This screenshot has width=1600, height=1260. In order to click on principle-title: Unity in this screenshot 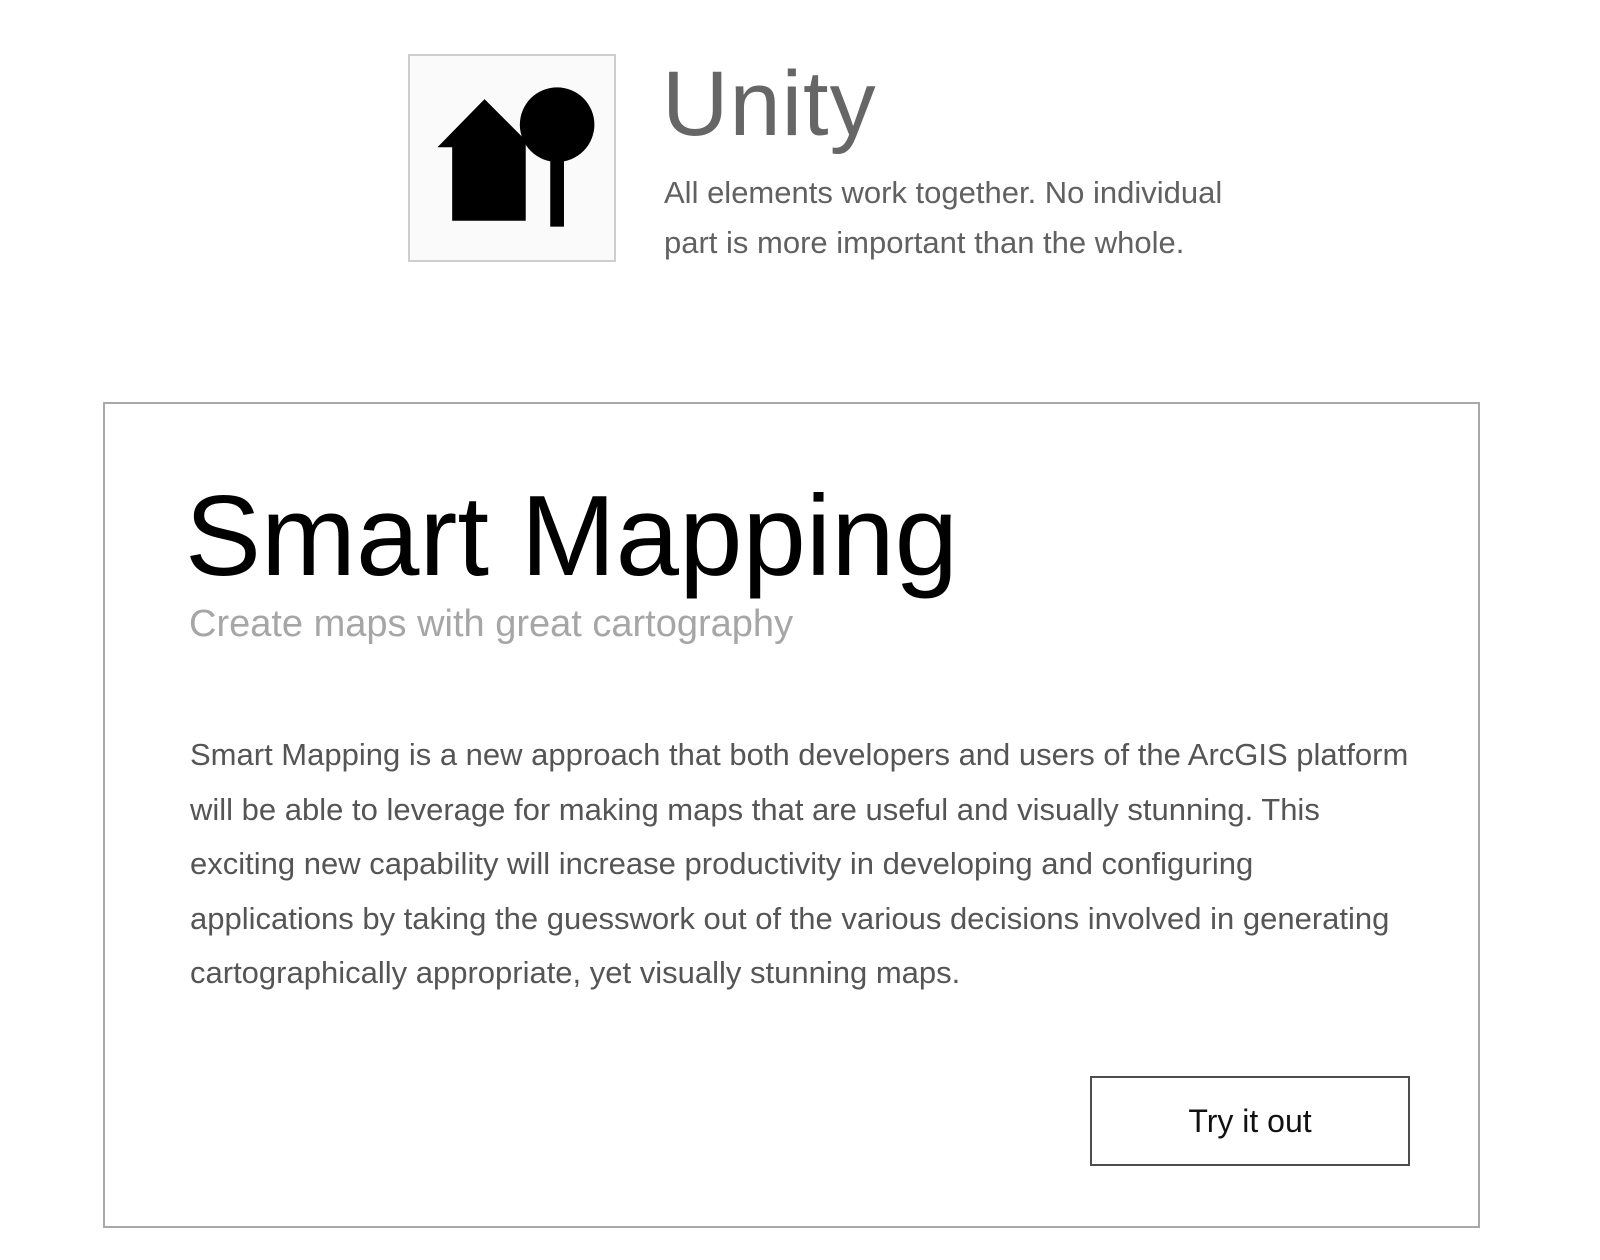, I will do `click(769, 104)`.